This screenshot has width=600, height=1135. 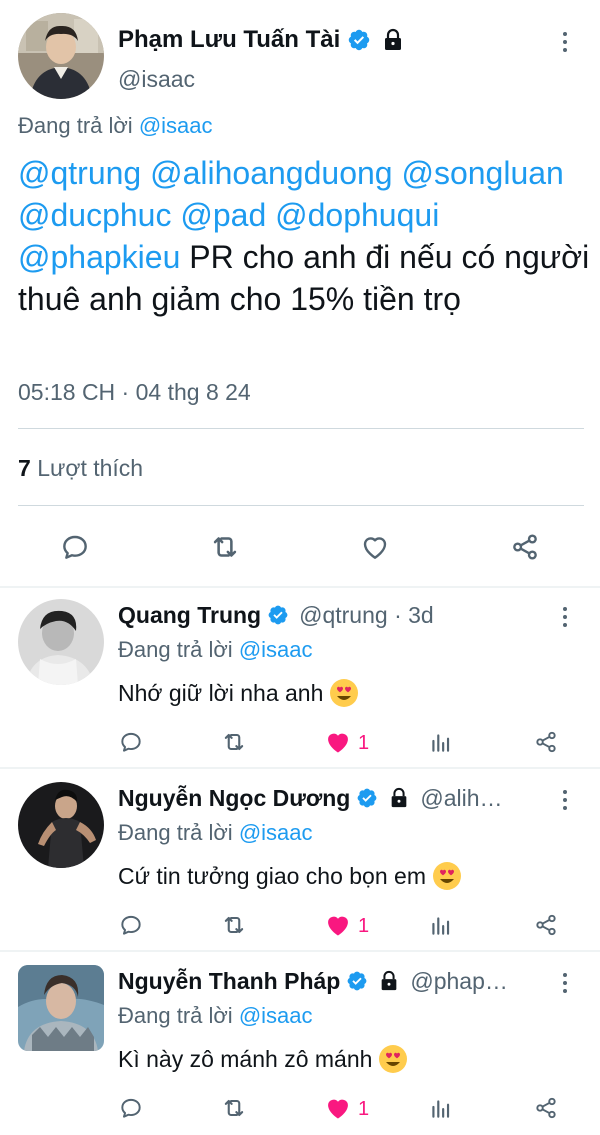 What do you see at coordinates (99, 257) in the screenshot?
I see `mention-link: @phapkieu` at bounding box center [99, 257].